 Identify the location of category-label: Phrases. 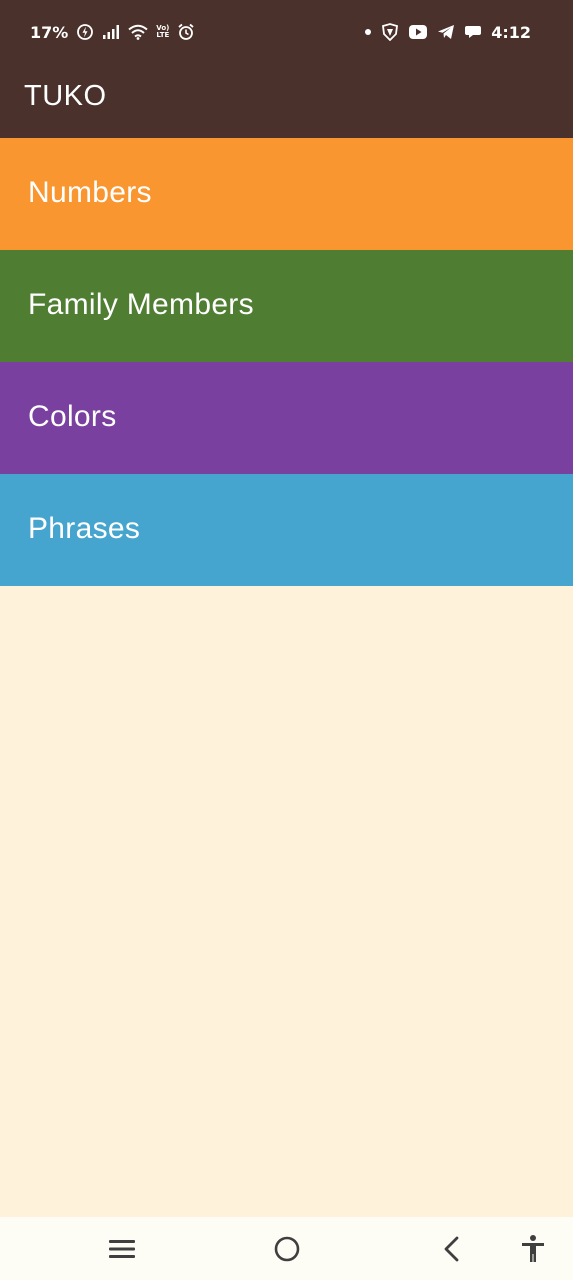
(84, 528).